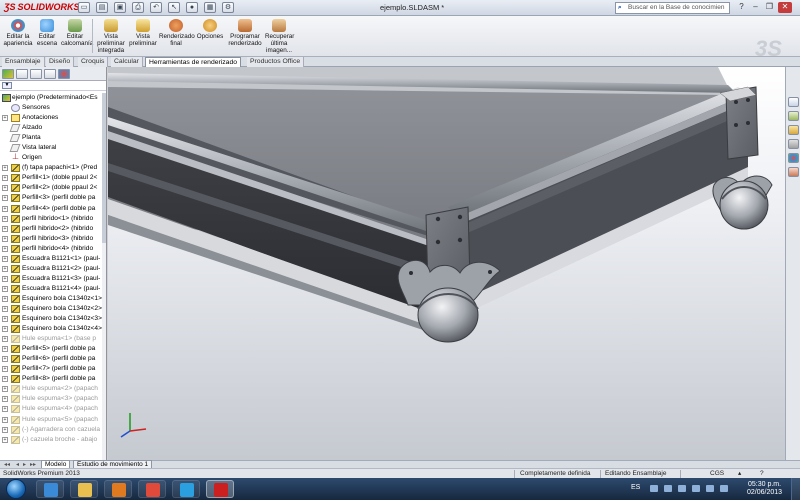 The height and width of the screenshot is (500, 800). I want to click on close-button: ✕, so click(785, 7).